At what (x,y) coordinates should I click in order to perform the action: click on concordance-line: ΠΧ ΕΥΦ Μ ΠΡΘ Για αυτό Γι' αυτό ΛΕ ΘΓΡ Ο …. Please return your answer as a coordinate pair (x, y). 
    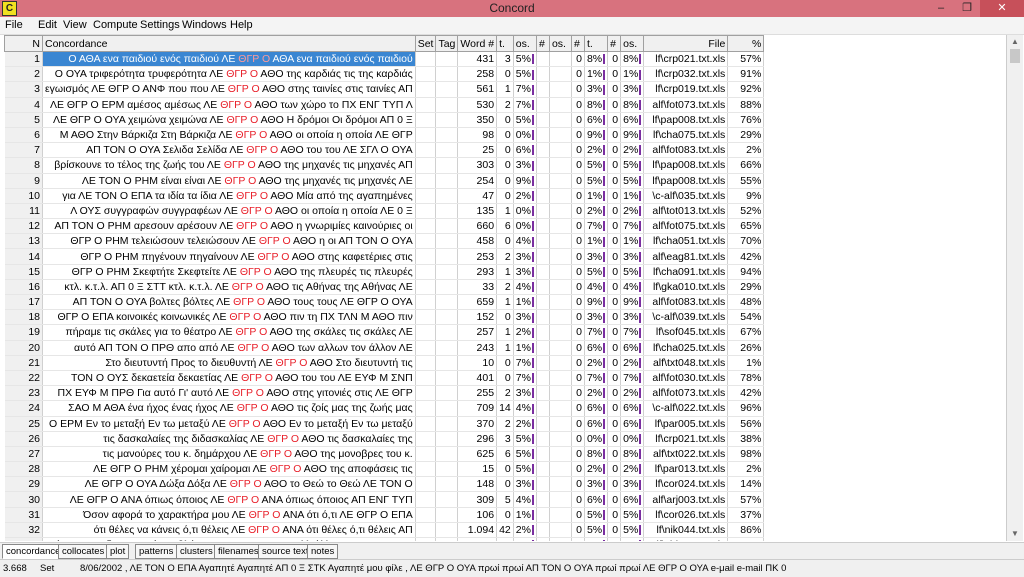
    Looking at the image, I should click on (229, 393).